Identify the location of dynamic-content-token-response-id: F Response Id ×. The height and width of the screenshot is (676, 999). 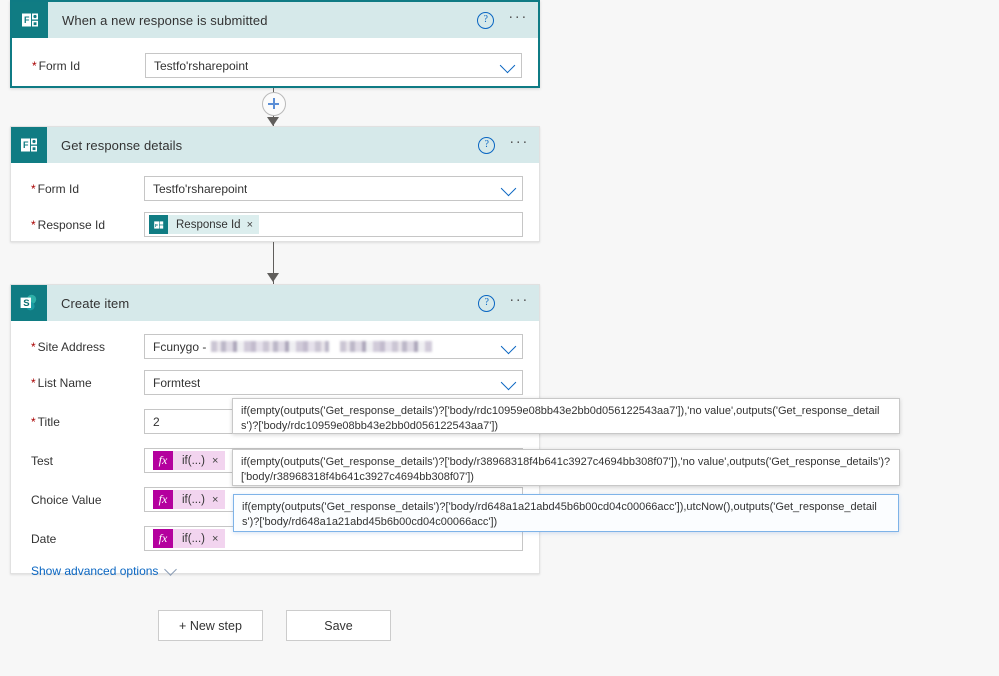
(204, 224).